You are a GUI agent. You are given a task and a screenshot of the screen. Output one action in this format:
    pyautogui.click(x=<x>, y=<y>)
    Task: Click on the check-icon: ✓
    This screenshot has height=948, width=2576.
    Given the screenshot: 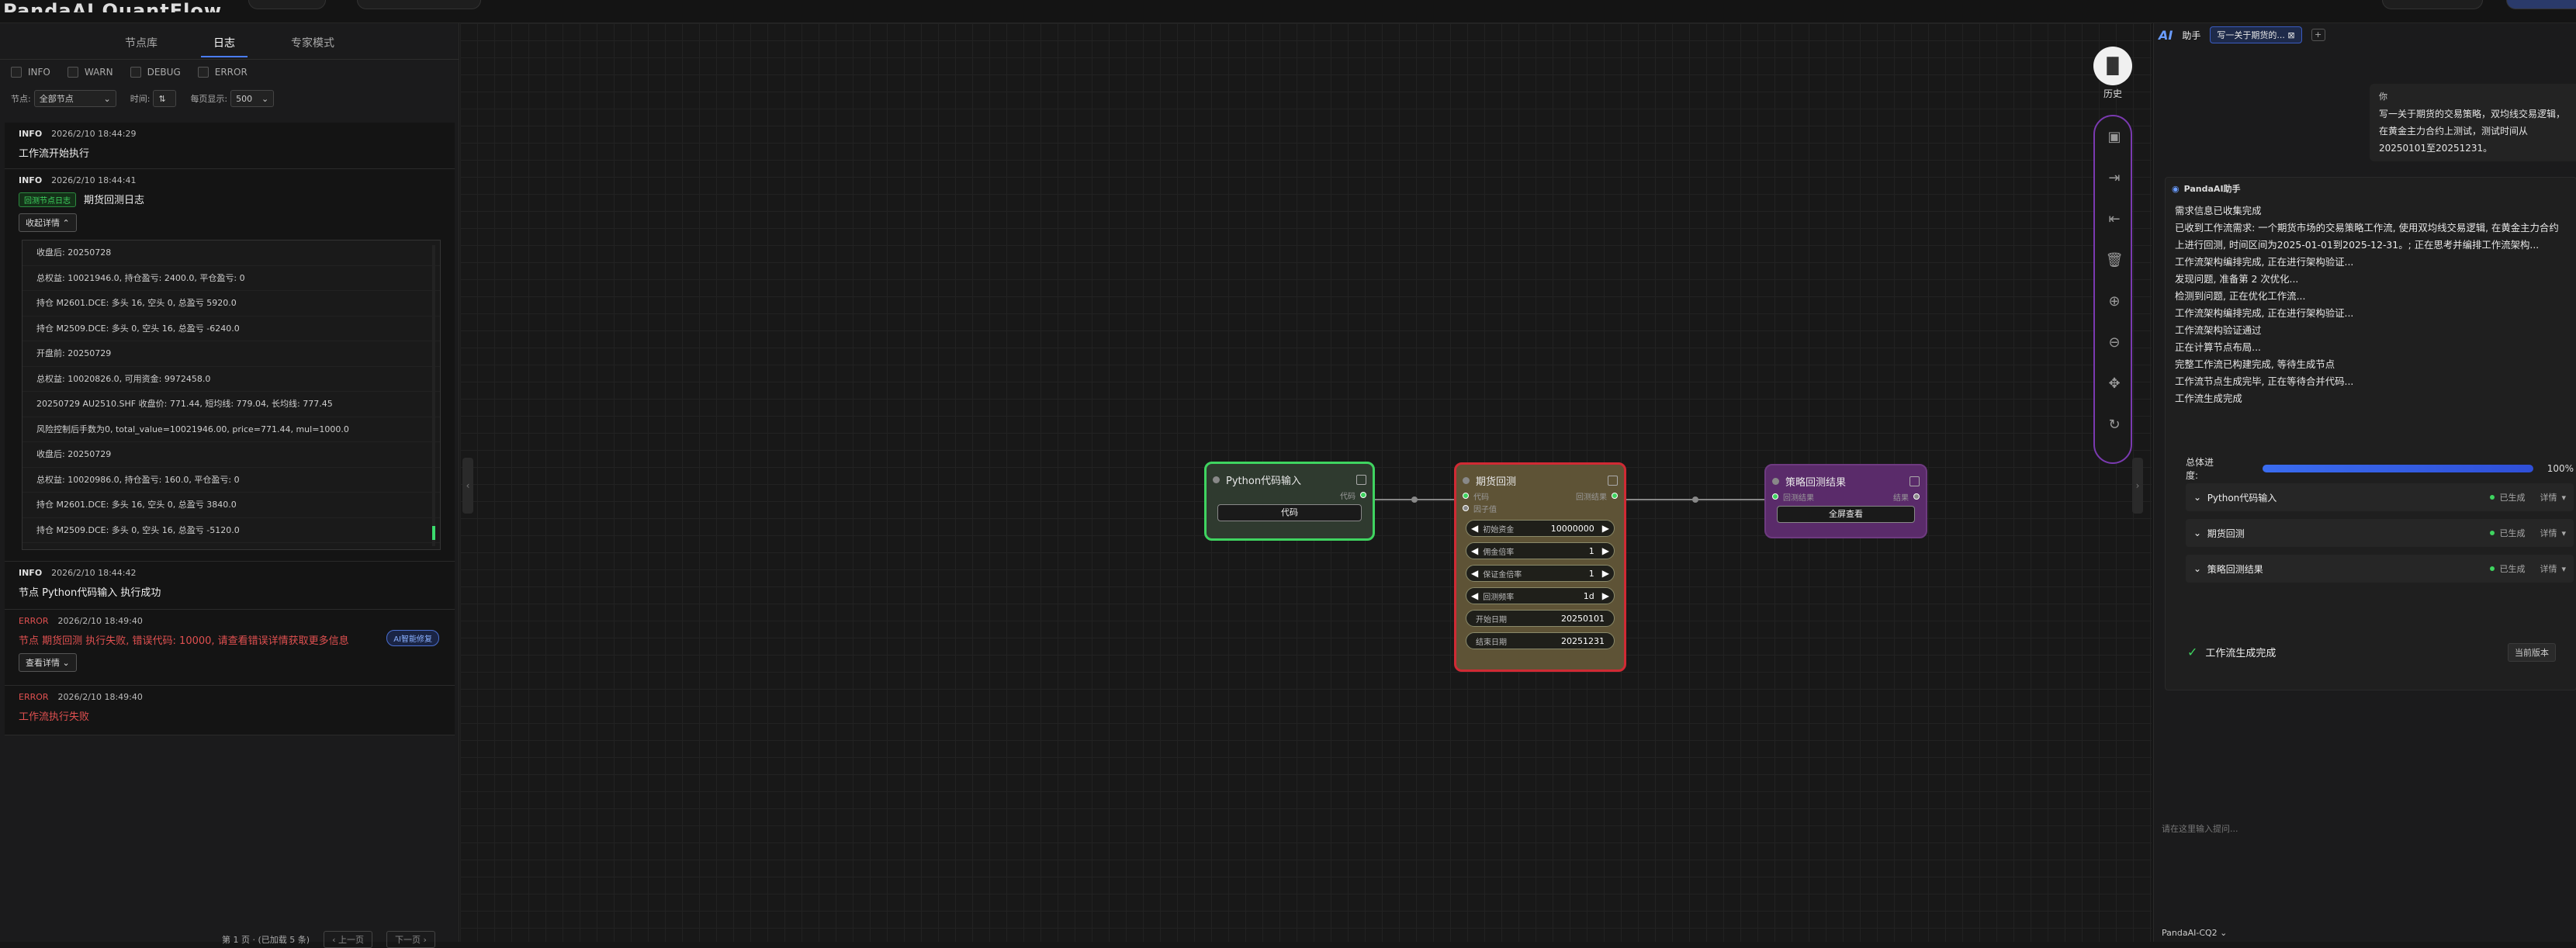 What is the action you would take?
    pyautogui.click(x=2192, y=652)
    